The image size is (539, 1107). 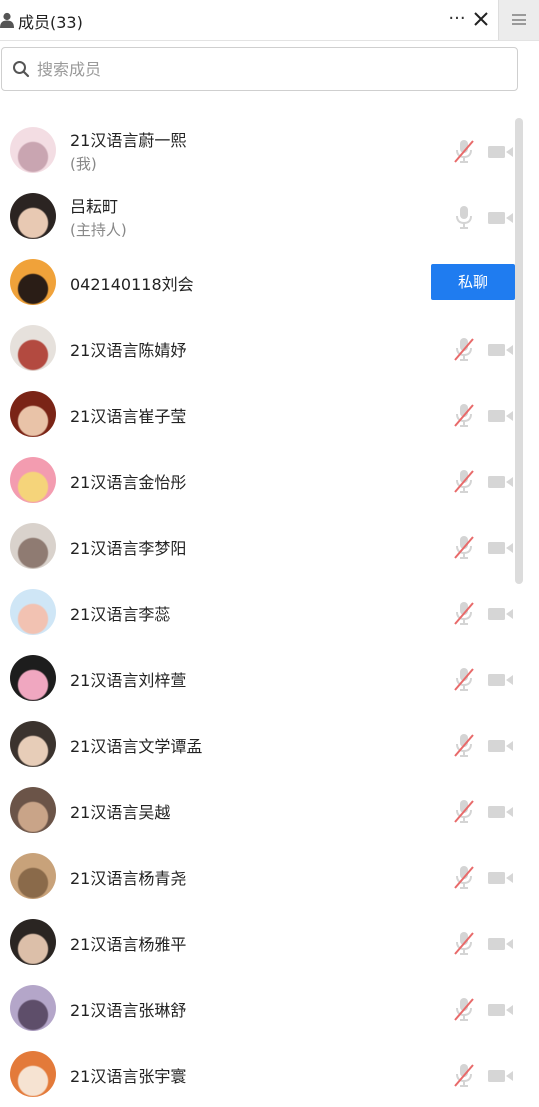 What do you see at coordinates (260, 612) in the screenshot?
I see `member-row: 21汉语言李蕊` at bounding box center [260, 612].